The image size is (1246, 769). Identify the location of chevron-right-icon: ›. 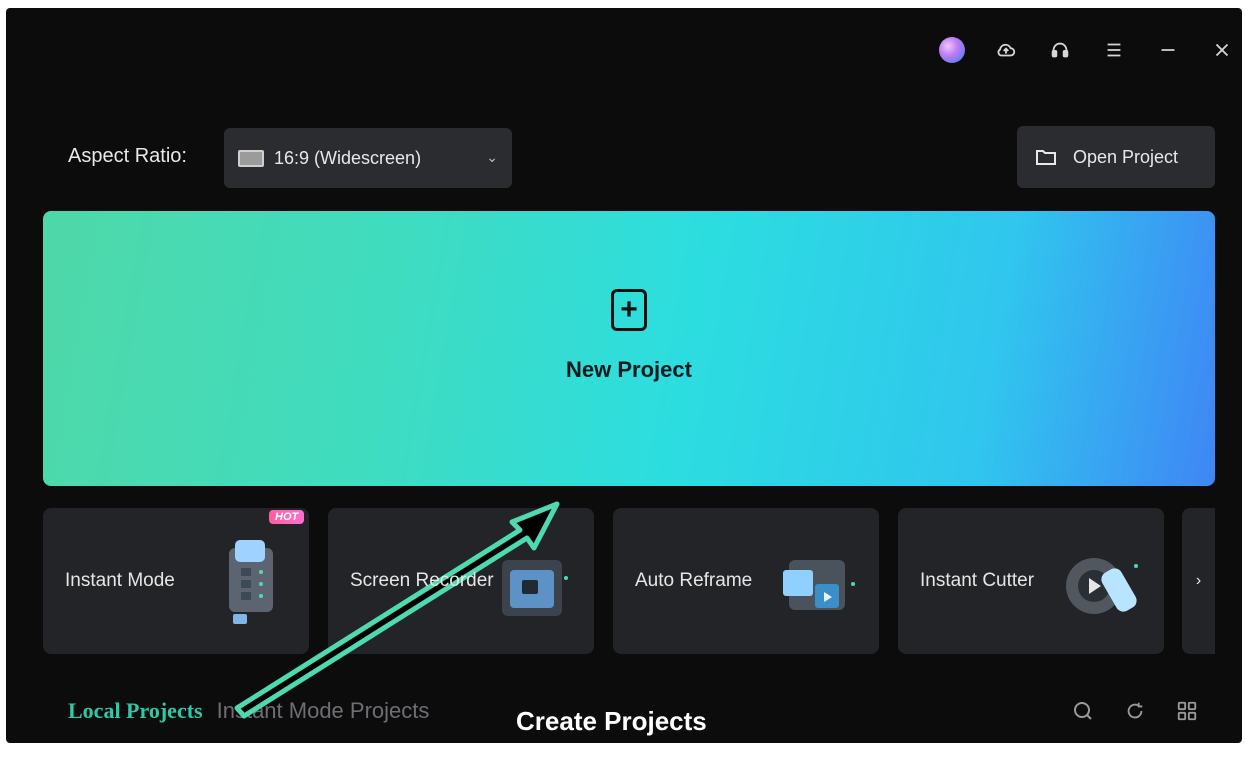
(1198, 580).